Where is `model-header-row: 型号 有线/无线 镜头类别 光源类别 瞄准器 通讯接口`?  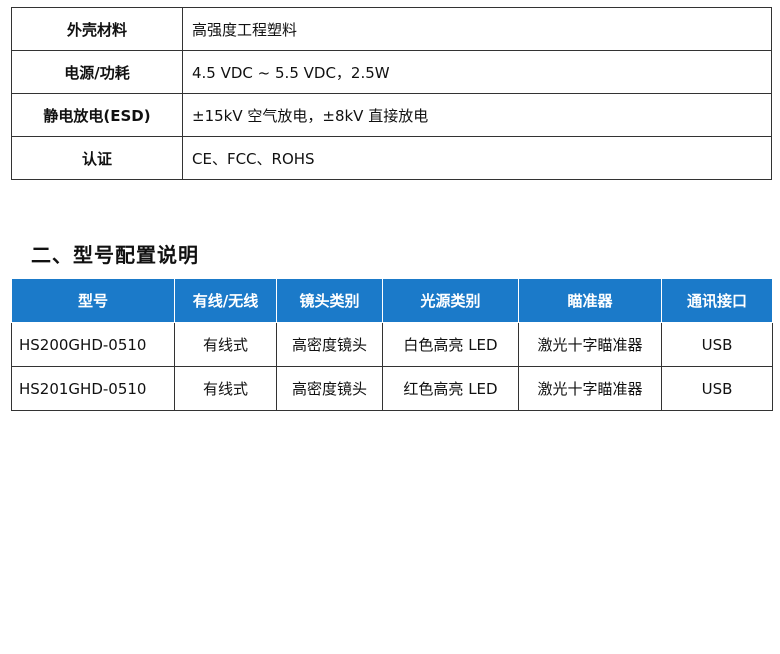 model-header-row: 型号 有线/无线 镜头类别 光源类别 瞄准器 通讯接口 is located at coordinates (392, 300).